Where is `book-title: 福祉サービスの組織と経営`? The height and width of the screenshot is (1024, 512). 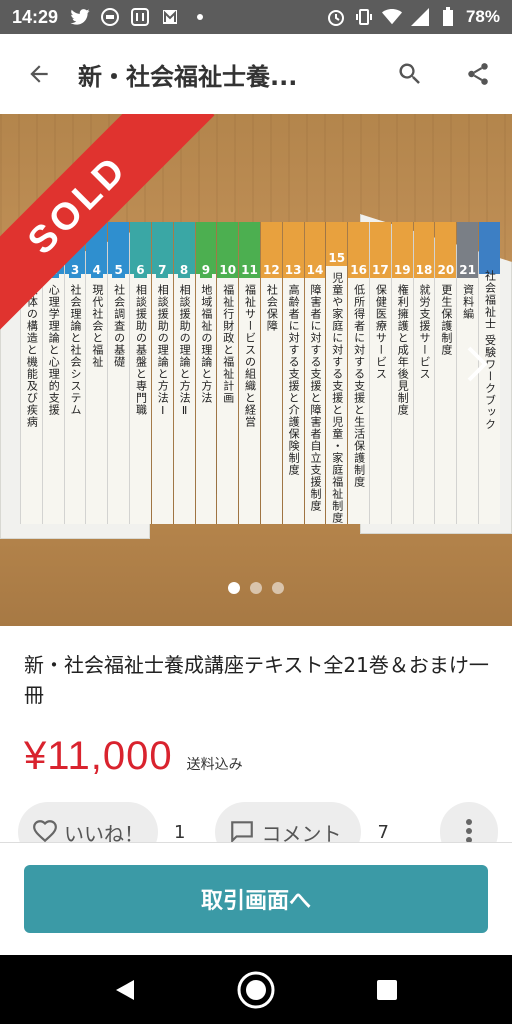
book-title: 福祉サービスの組織と経営 is located at coordinates (250, 356).